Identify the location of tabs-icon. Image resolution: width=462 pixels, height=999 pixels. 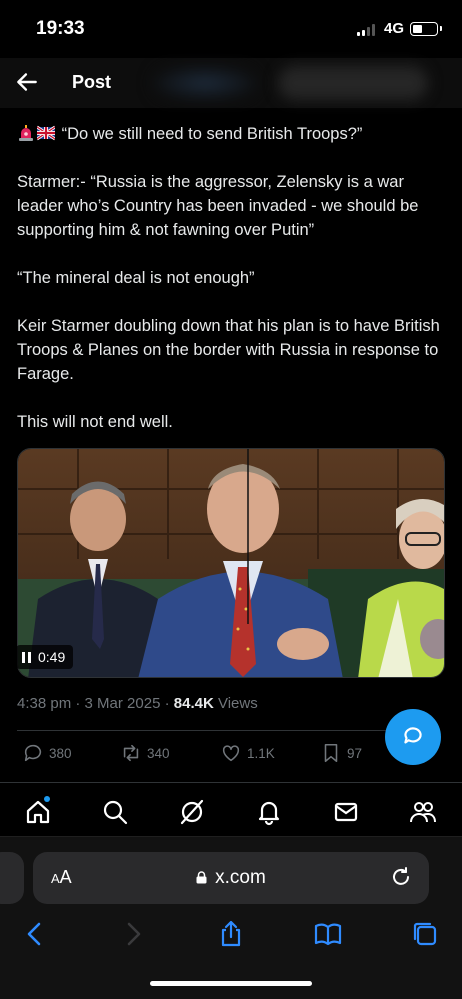
(425, 934).